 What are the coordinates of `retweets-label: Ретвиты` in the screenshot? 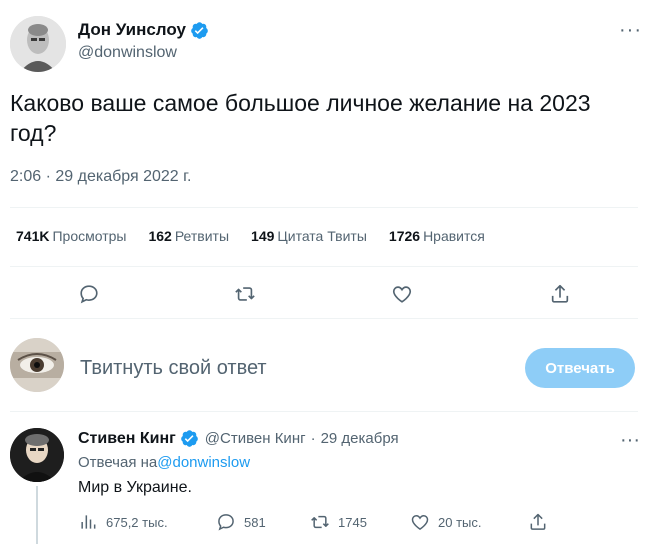 It's located at (202, 236).